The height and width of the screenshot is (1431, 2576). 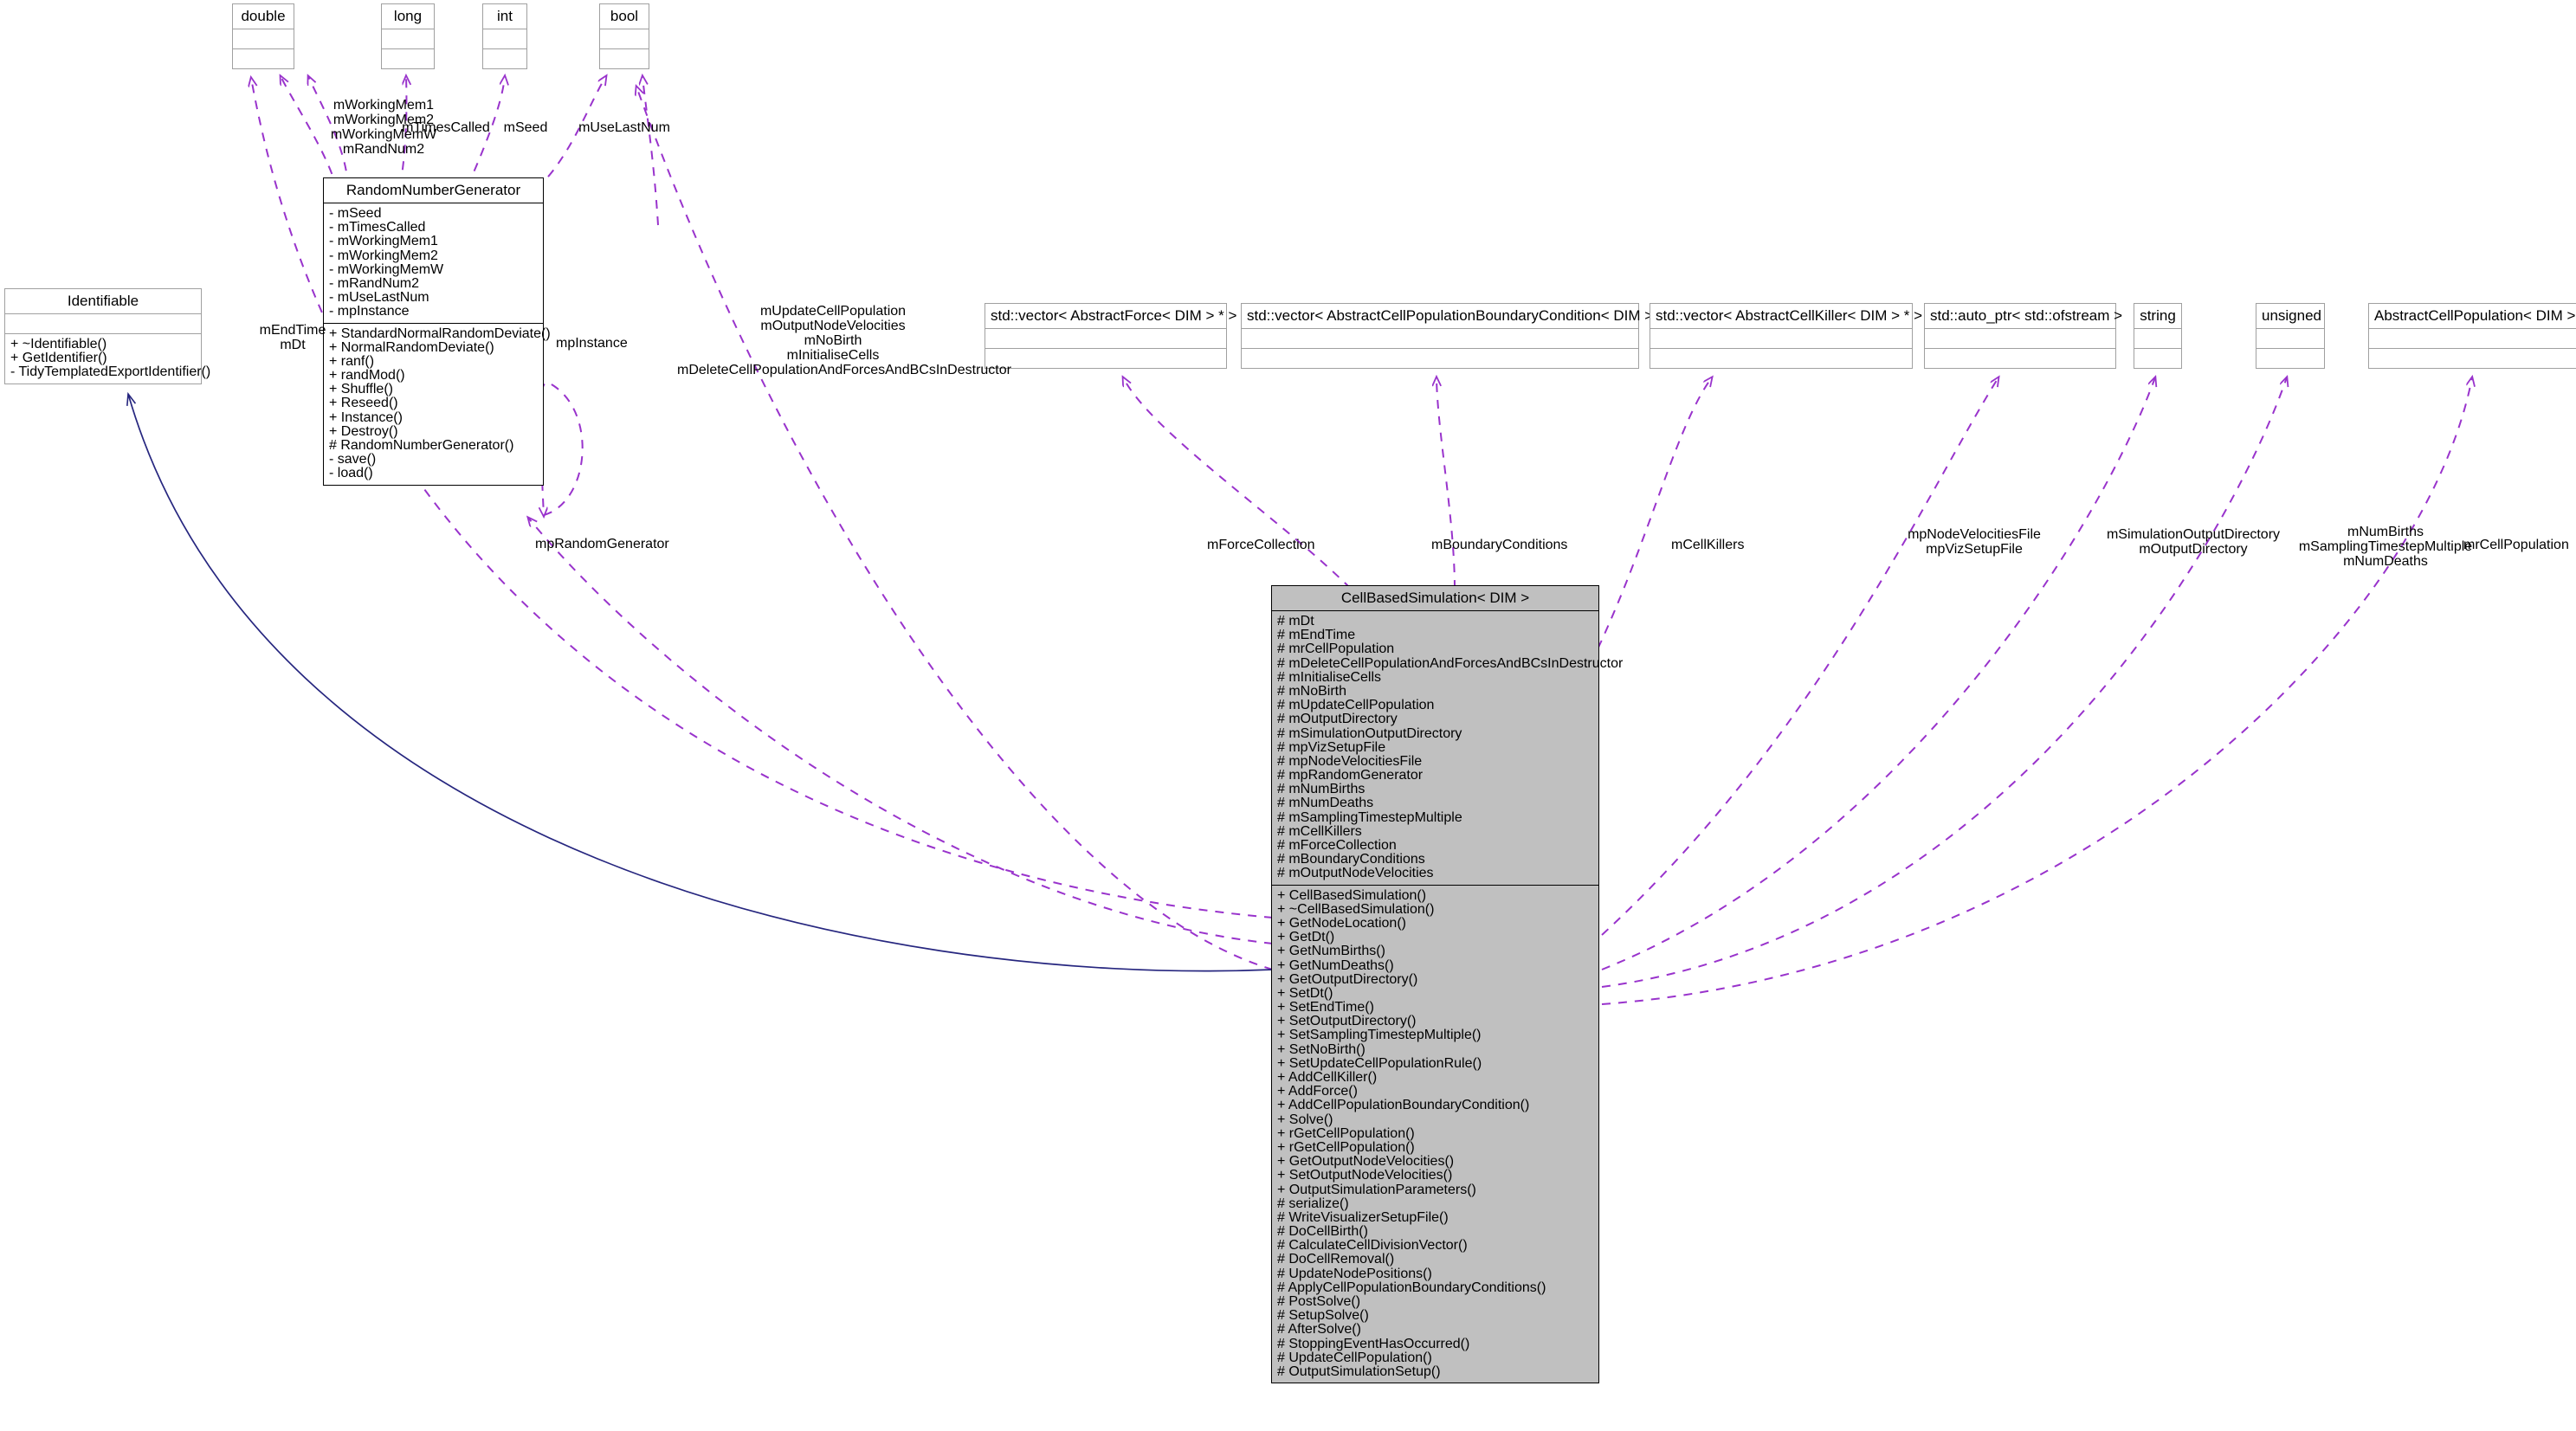 I want to click on member-row: # StoppingEventHasOccurred(), so click(x=1373, y=1343).